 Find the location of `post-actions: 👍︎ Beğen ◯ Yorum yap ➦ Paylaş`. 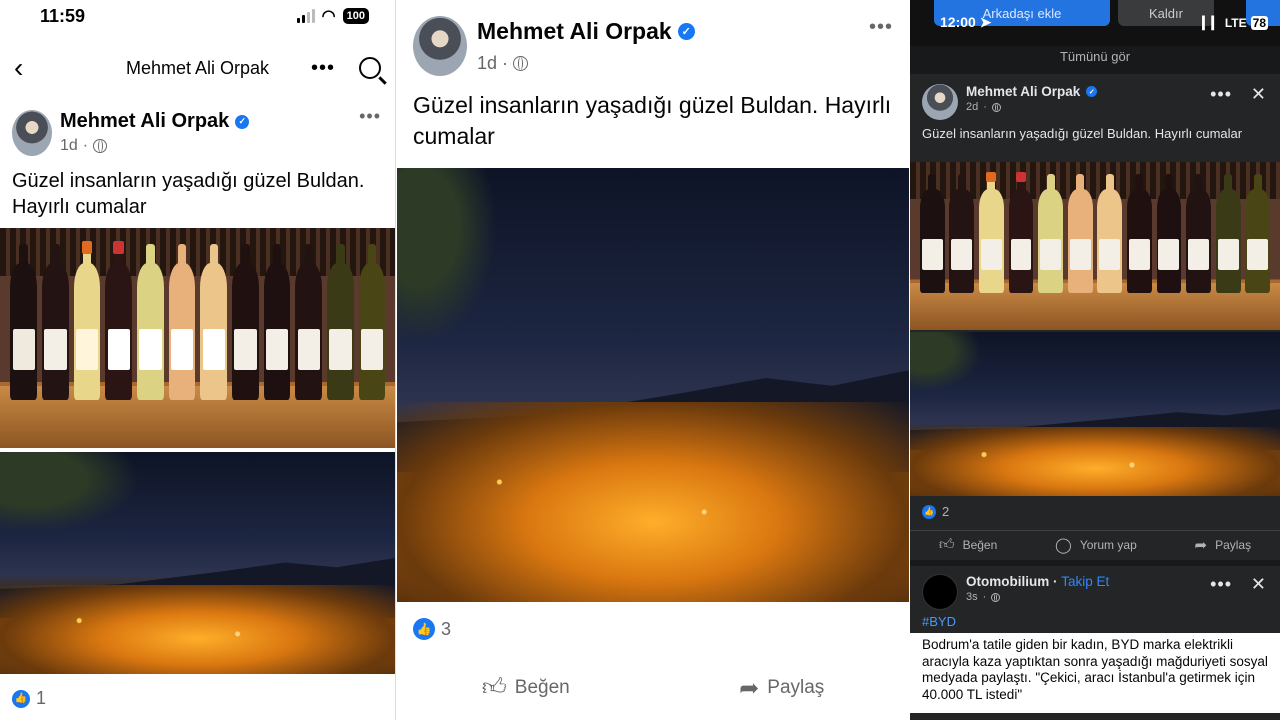

post-actions: 👍︎ Beğen ◯ Yorum yap ➦ Paylaş is located at coordinates (1095, 544).